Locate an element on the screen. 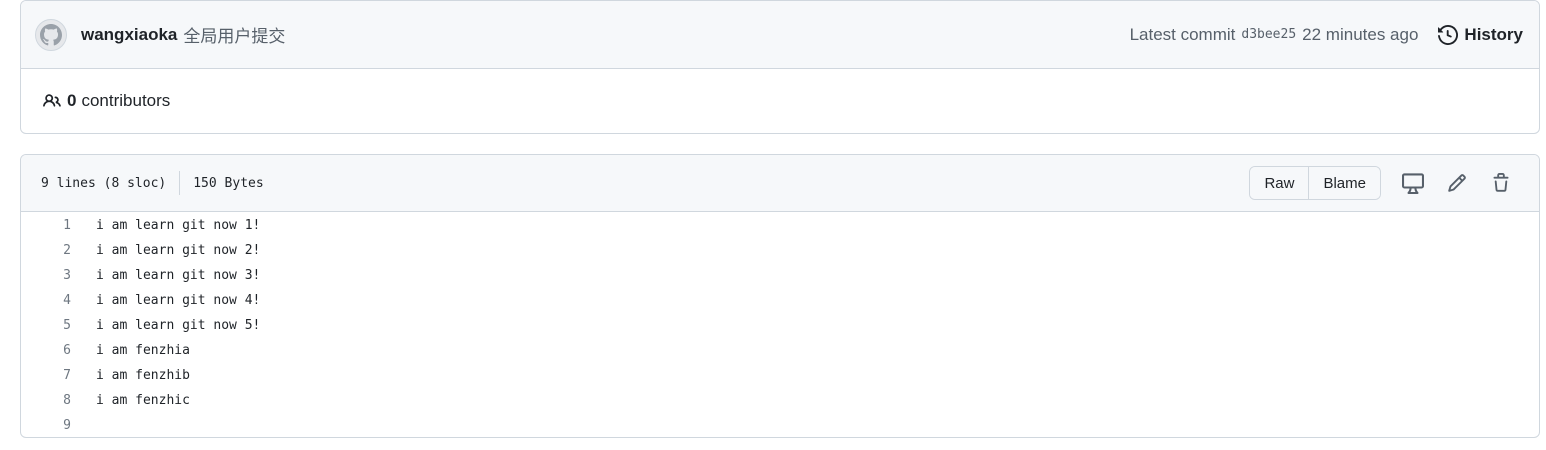  trash-icon is located at coordinates (1501, 182).